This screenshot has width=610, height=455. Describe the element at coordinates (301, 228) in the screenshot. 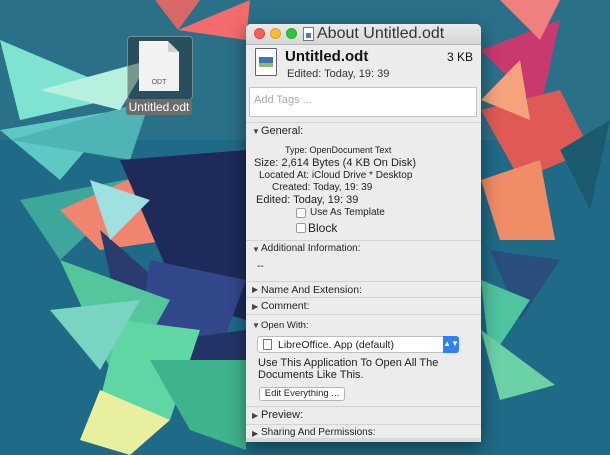

I see `block-checkbox` at that location.